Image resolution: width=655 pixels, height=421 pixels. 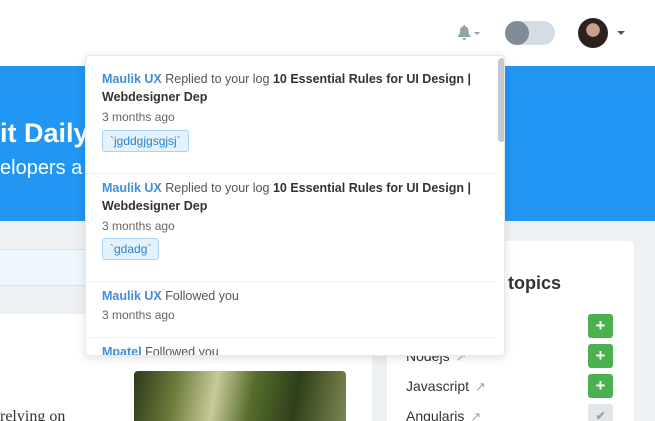 What do you see at coordinates (291, 310) in the screenshot?
I see `notification-item: Maulik UX Followed you 3 months ago` at bounding box center [291, 310].